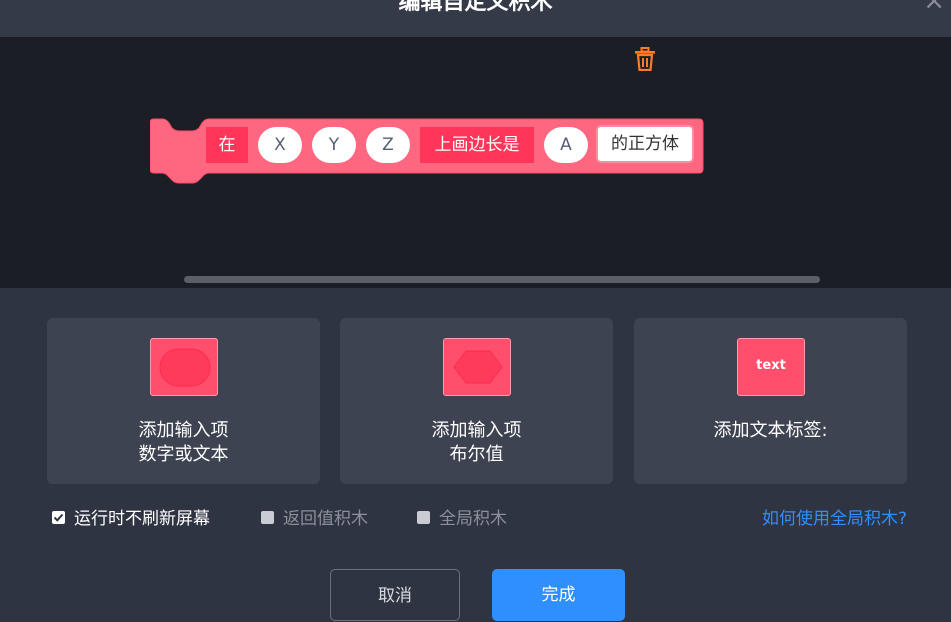  What do you see at coordinates (834, 519) in the screenshot?
I see `help-link: 如何使用全局积木?` at bounding box center [834, 519].